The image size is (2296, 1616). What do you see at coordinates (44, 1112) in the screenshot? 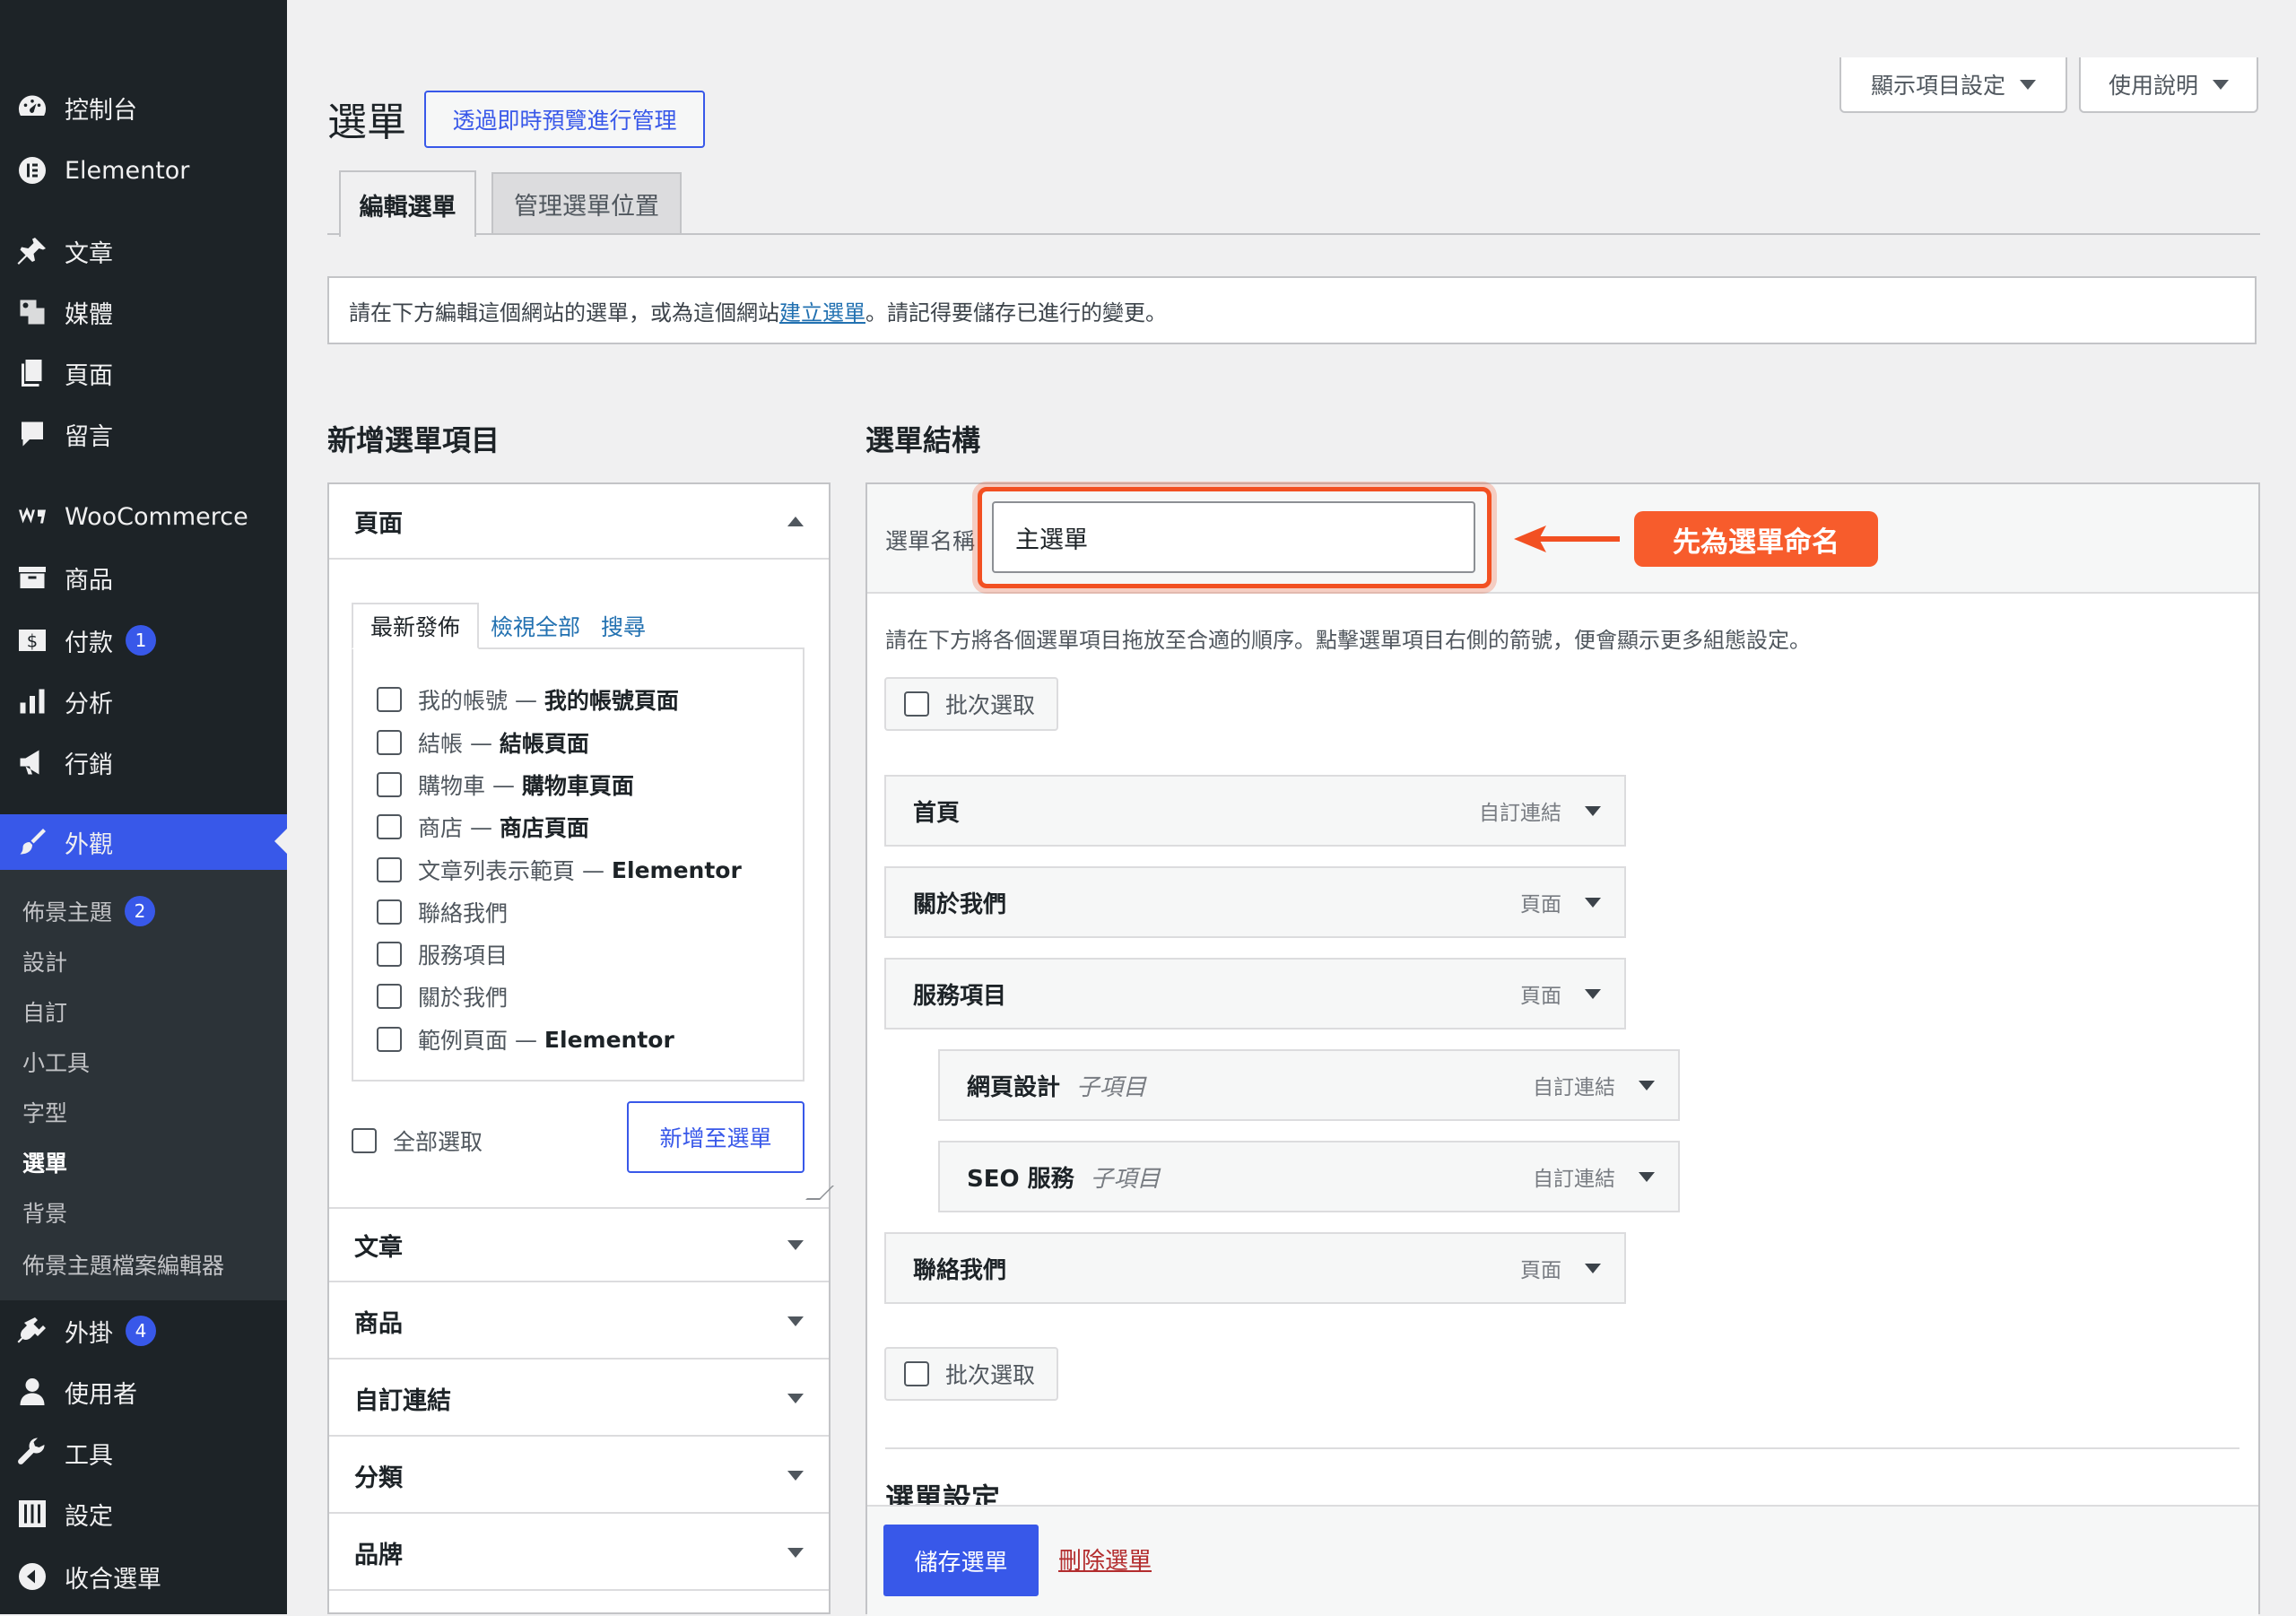
I see `submenu-fonts: 字型` at bounding box center [44, 1112].